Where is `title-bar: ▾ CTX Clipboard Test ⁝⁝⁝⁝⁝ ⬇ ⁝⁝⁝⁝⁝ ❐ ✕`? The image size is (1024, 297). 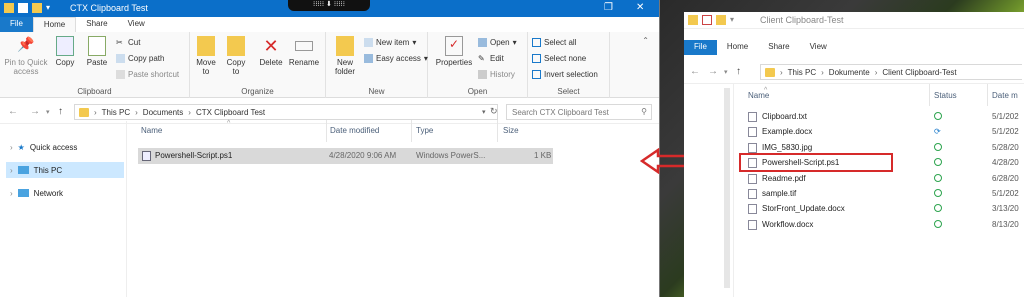
title-bar: ▾ CTX Clipboard Test ⁝⁝⁝⁝⁝ ⬇ ⁝⁝⁝⁝⁝ ❐ ✕ is located at coordinates (329, 8).